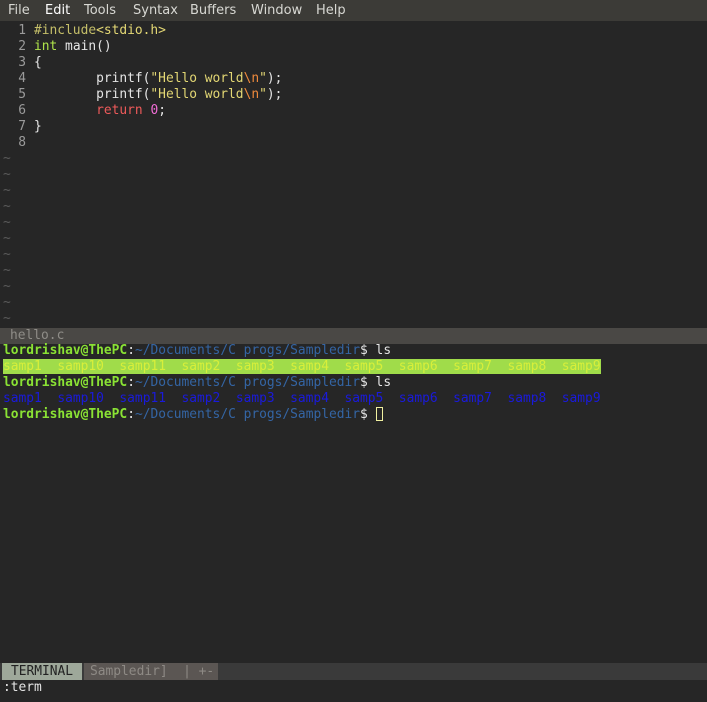 The width and height of the screenshot is (707, 702). What do you see at coordinates (22, 46) in the screenshot?
I see `line-number: 2` at bounding box center [22, 46].